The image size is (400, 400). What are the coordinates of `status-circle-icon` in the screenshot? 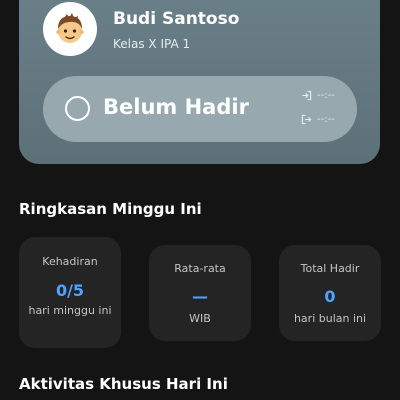 It's located at (77, 108).